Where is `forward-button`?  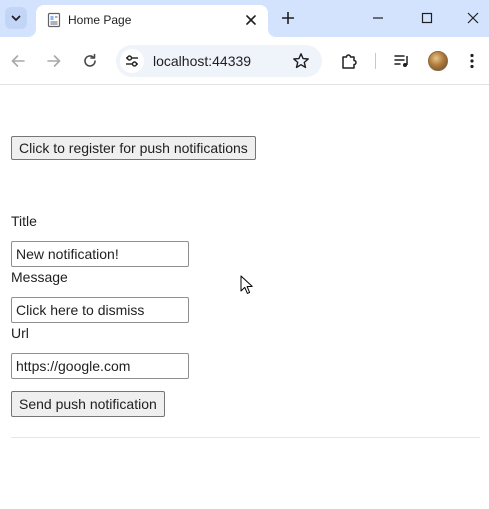
forward-button is located at coordinates (54, 61).